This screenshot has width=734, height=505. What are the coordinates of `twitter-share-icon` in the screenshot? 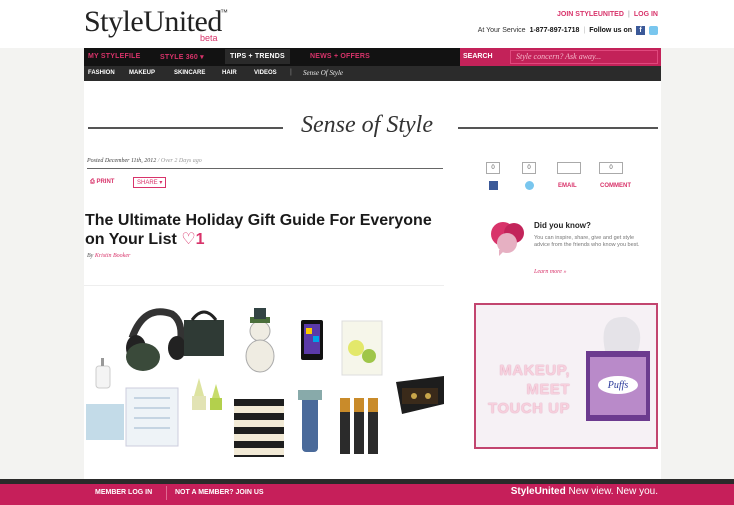 It's located at (529, 185).